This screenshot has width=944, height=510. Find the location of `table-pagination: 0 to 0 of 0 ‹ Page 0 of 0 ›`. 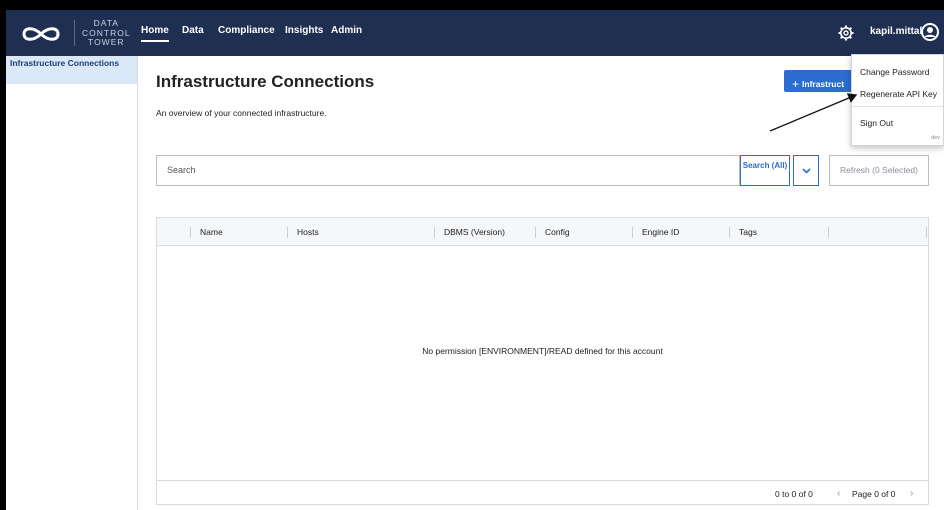

table-pagination: 0 to 0 of 0 ‹ Page 0 of 0 › is located at coordinates (542, 492).